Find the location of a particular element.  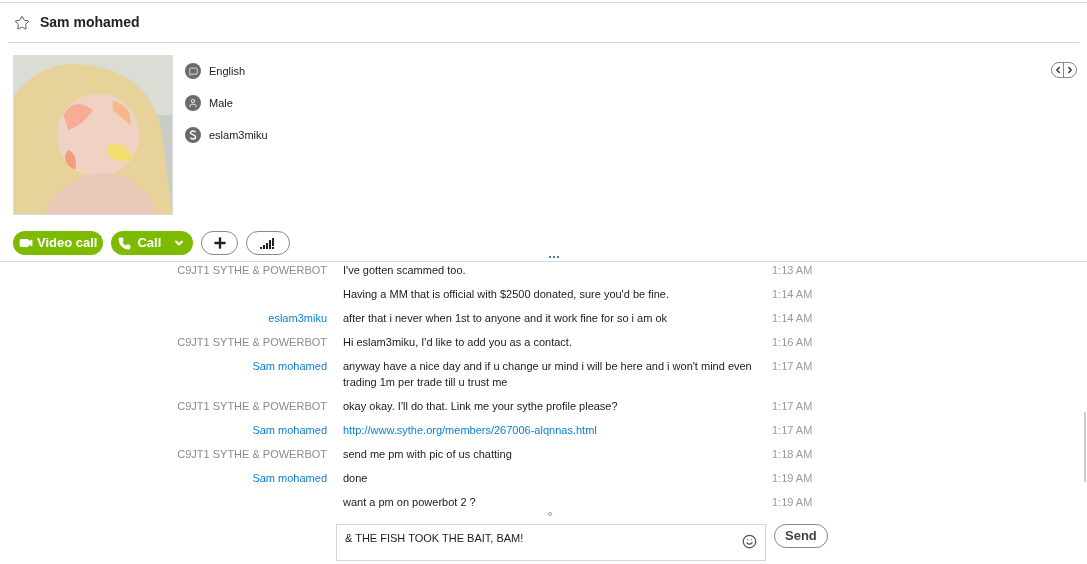

message-time: 1:18 AM is located at coordinates (792, 454).